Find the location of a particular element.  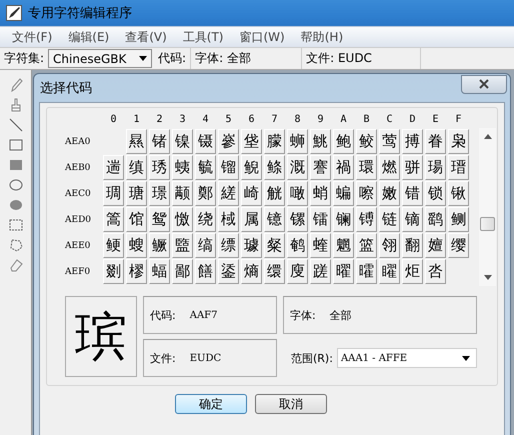

character-cell: 蛸 is located at coordinates (320, 193).